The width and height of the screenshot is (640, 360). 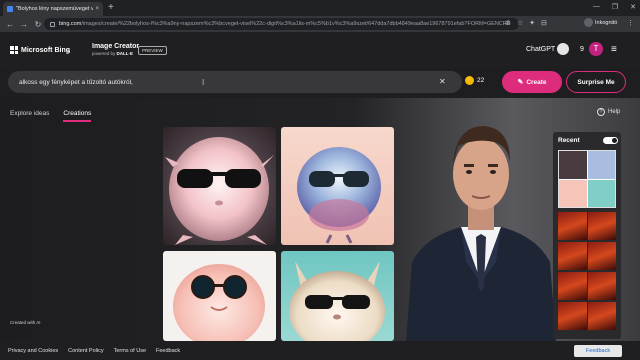 What do you see at coordinates (113, 53) in the screenshot?
I see `powered-by: powered by DALL·E` at bounding box center [113, 53].